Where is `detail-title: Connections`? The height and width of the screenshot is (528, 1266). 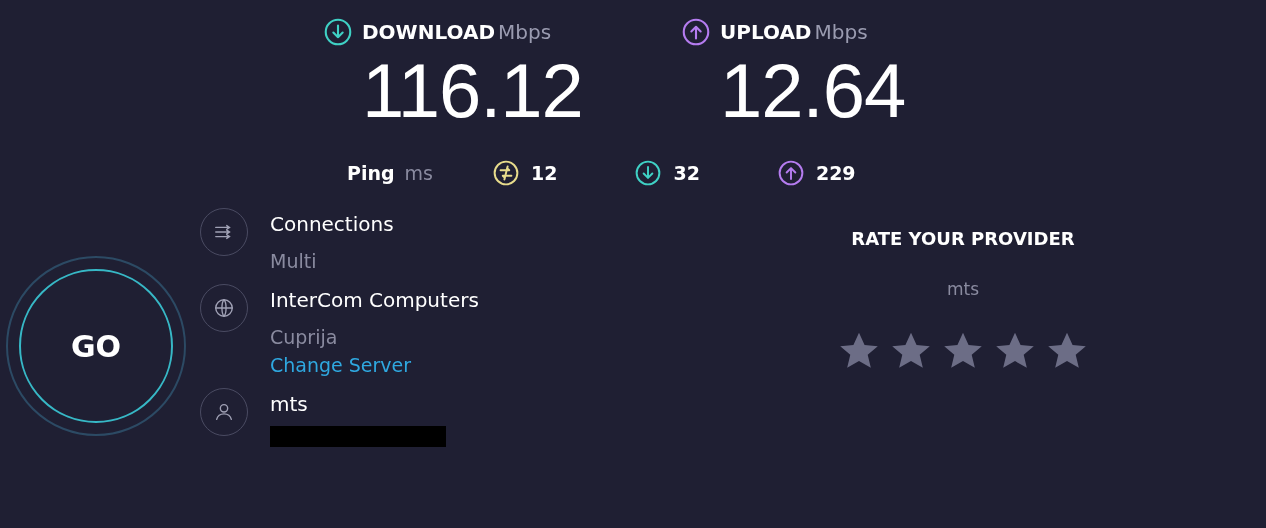 detail-title: Connections is located at coordinates (332, 224).